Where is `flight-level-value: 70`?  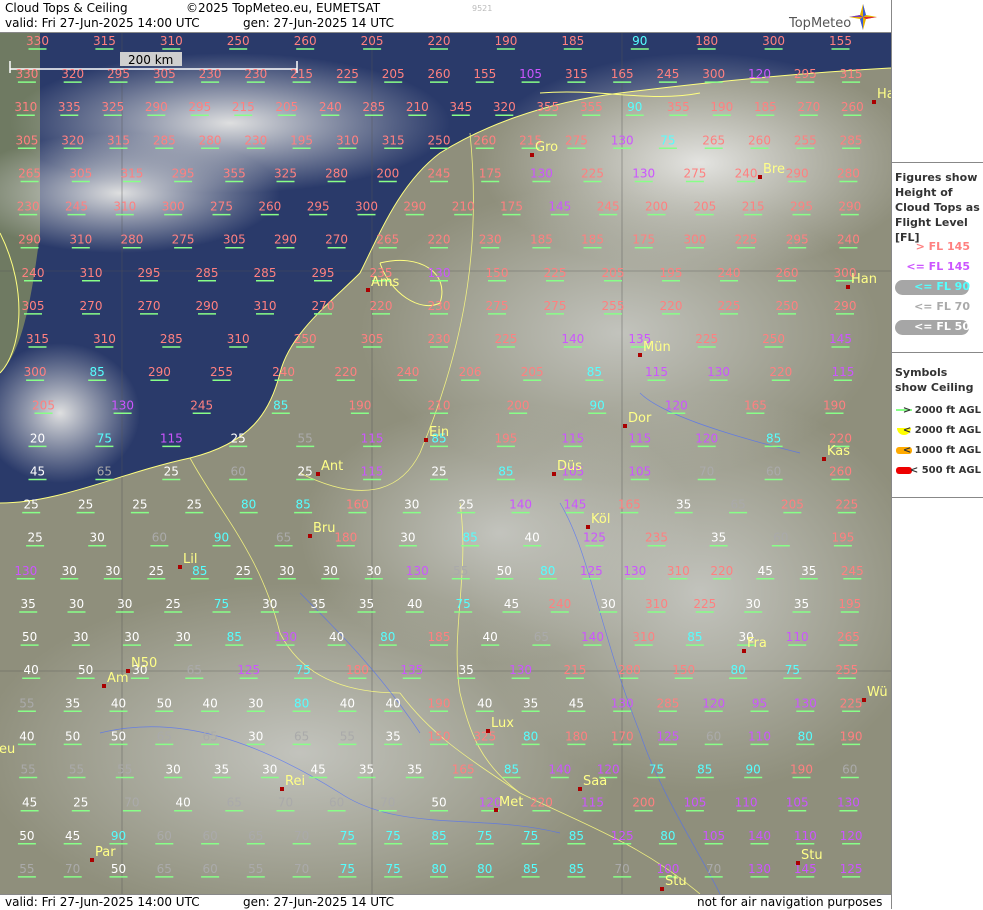 flight-level-value: 70 is located at coordinates (387, 803).